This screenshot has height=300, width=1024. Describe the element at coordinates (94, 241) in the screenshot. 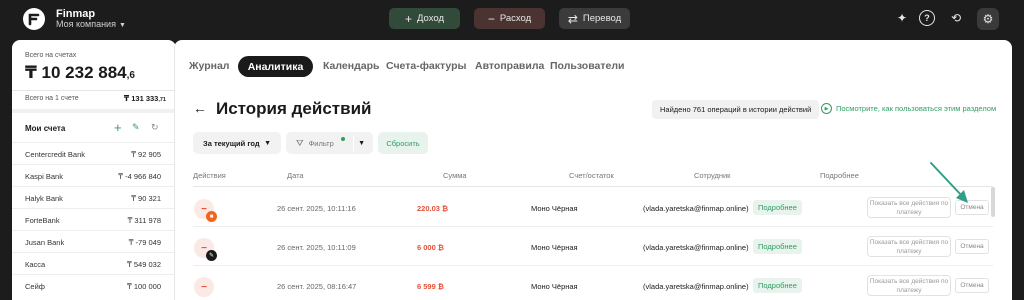

I see `account-item: Jusan Bank ₸ -79 049` at that location.